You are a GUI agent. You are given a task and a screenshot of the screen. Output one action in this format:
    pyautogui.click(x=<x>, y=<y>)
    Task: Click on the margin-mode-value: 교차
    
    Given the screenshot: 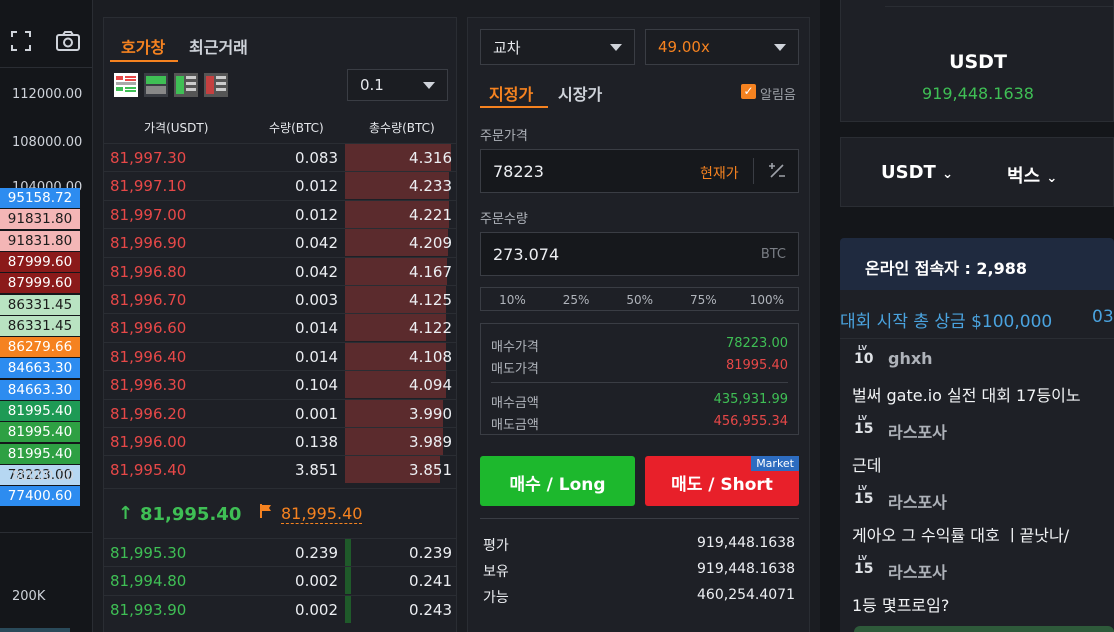 What is the action you would take?
    pyautogui.click(x=507, y=47)
    